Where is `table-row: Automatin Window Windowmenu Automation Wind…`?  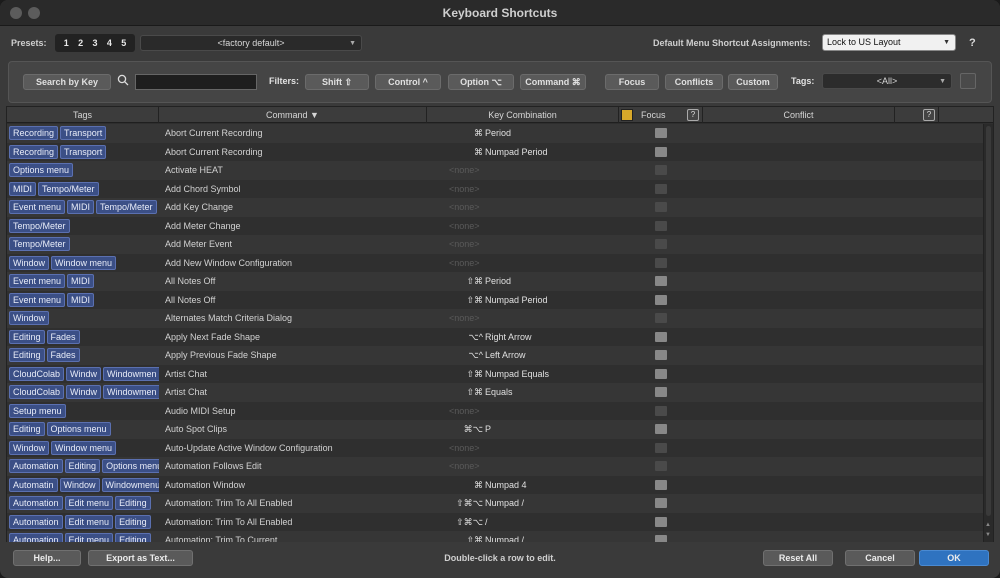 table-row: Automatin Window Windowmenu Automation Wind… is located at coordinates (495, 484).